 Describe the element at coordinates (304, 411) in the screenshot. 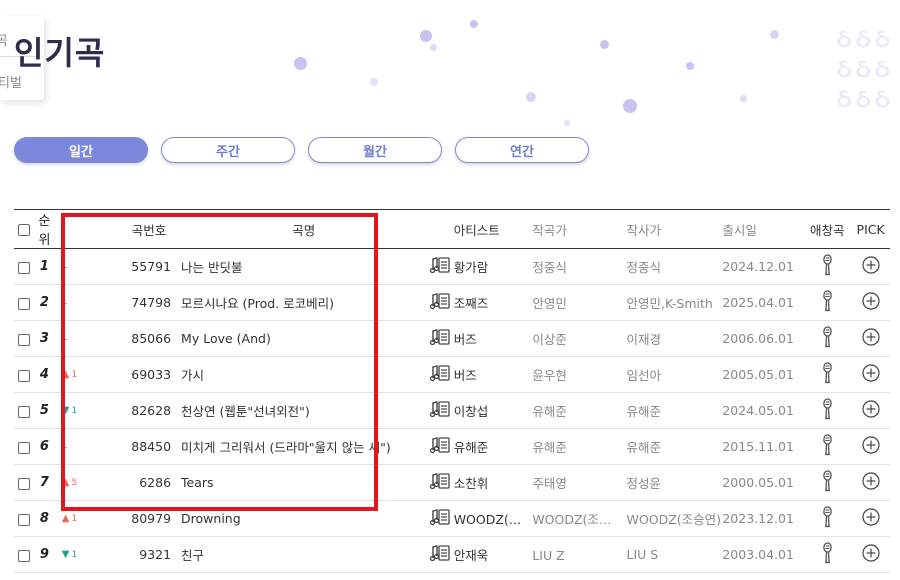

I see `song-title: 천상연 (웹툰"선녀외전")` at that location.